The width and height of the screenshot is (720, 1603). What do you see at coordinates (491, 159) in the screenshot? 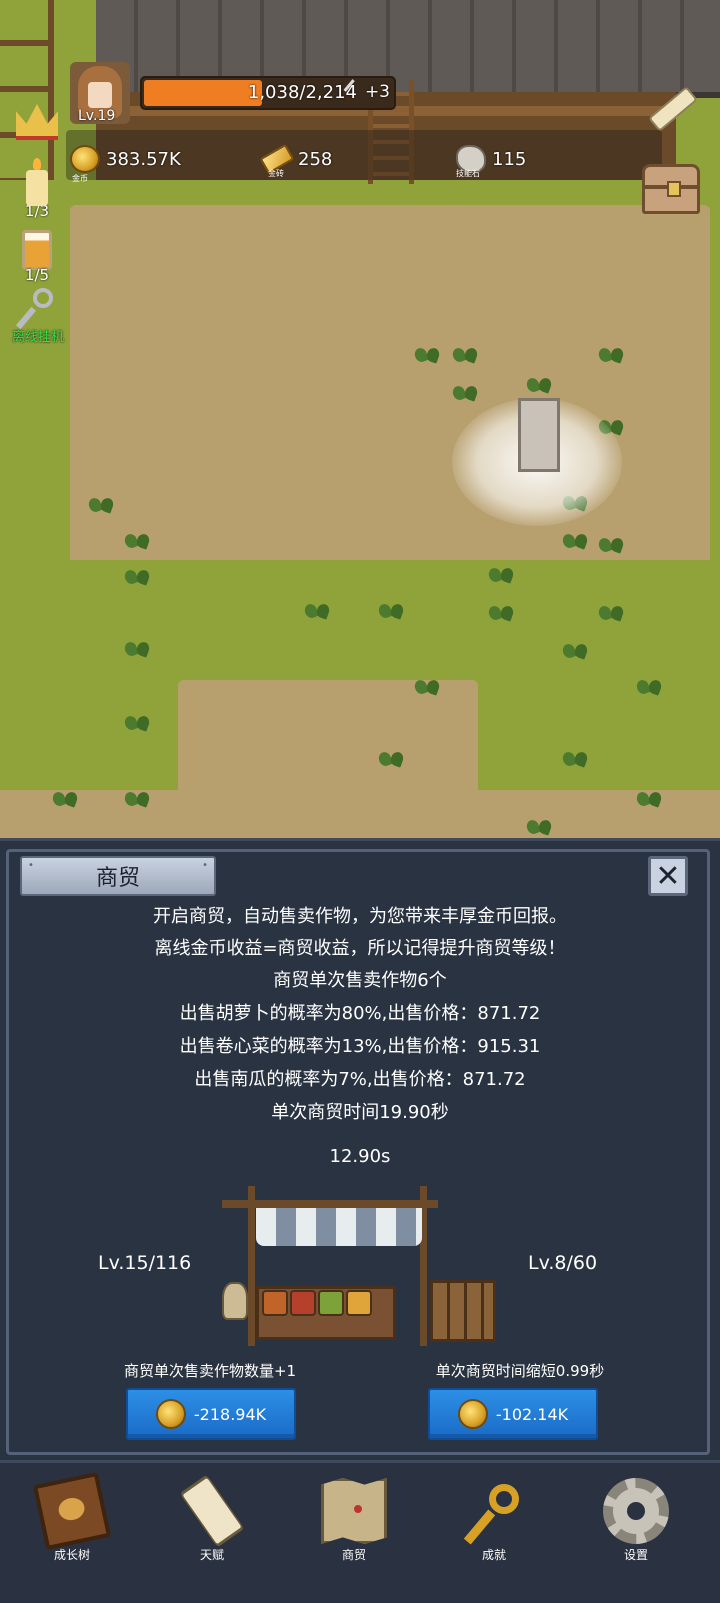
I see `resource-skill-stones: 115 技能石` at bounding box center [491, 159].